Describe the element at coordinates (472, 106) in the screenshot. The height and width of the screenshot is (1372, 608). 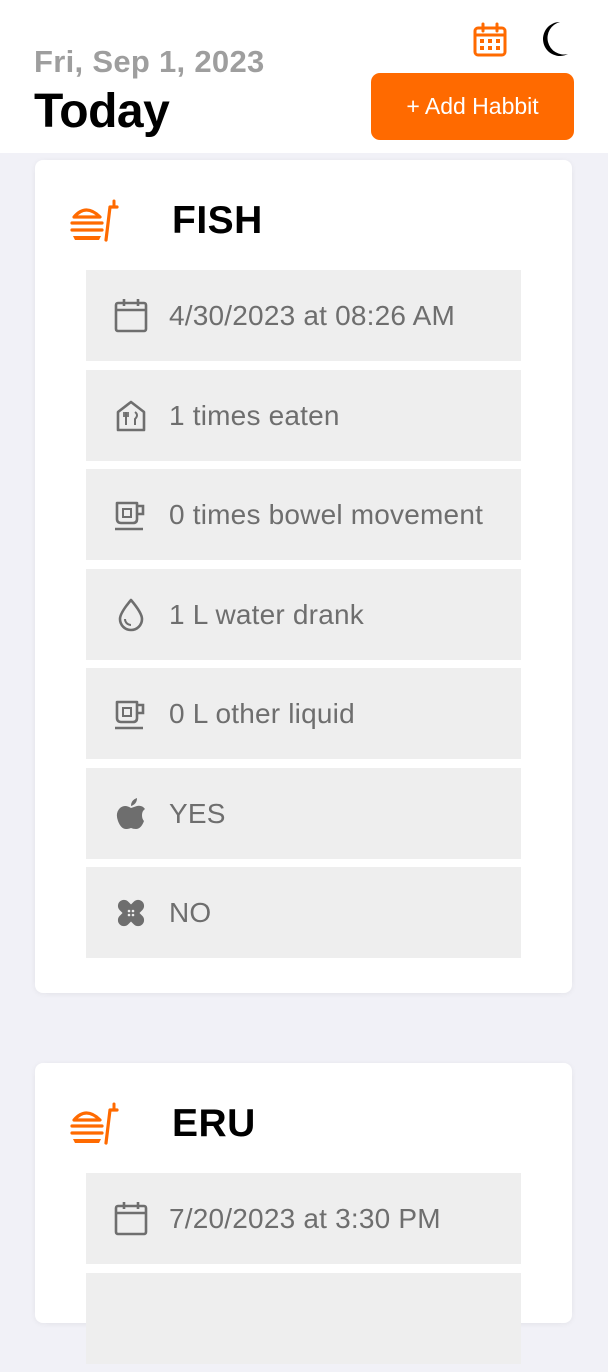
I see `add-habit-button: + Add Habbit` at that location.